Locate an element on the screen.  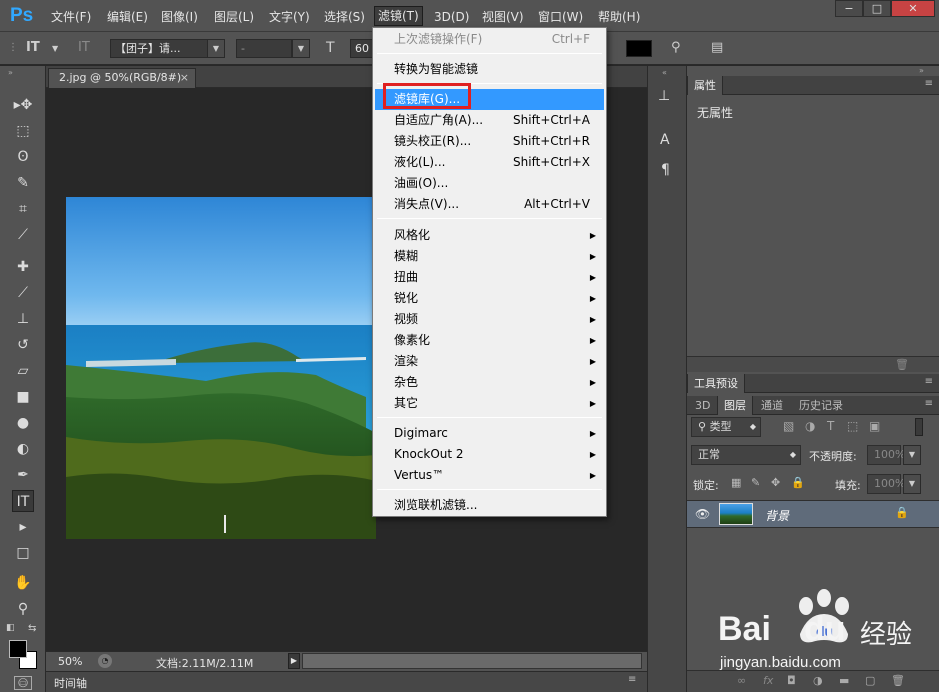
status-menu-arrow-icon: ▶ is located at coordinates (294, 661).